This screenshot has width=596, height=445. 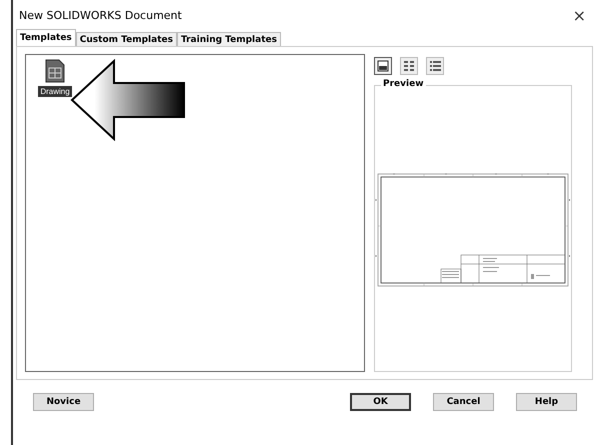 I want to click on dialog-button: OK, so click(x=380, y=402).